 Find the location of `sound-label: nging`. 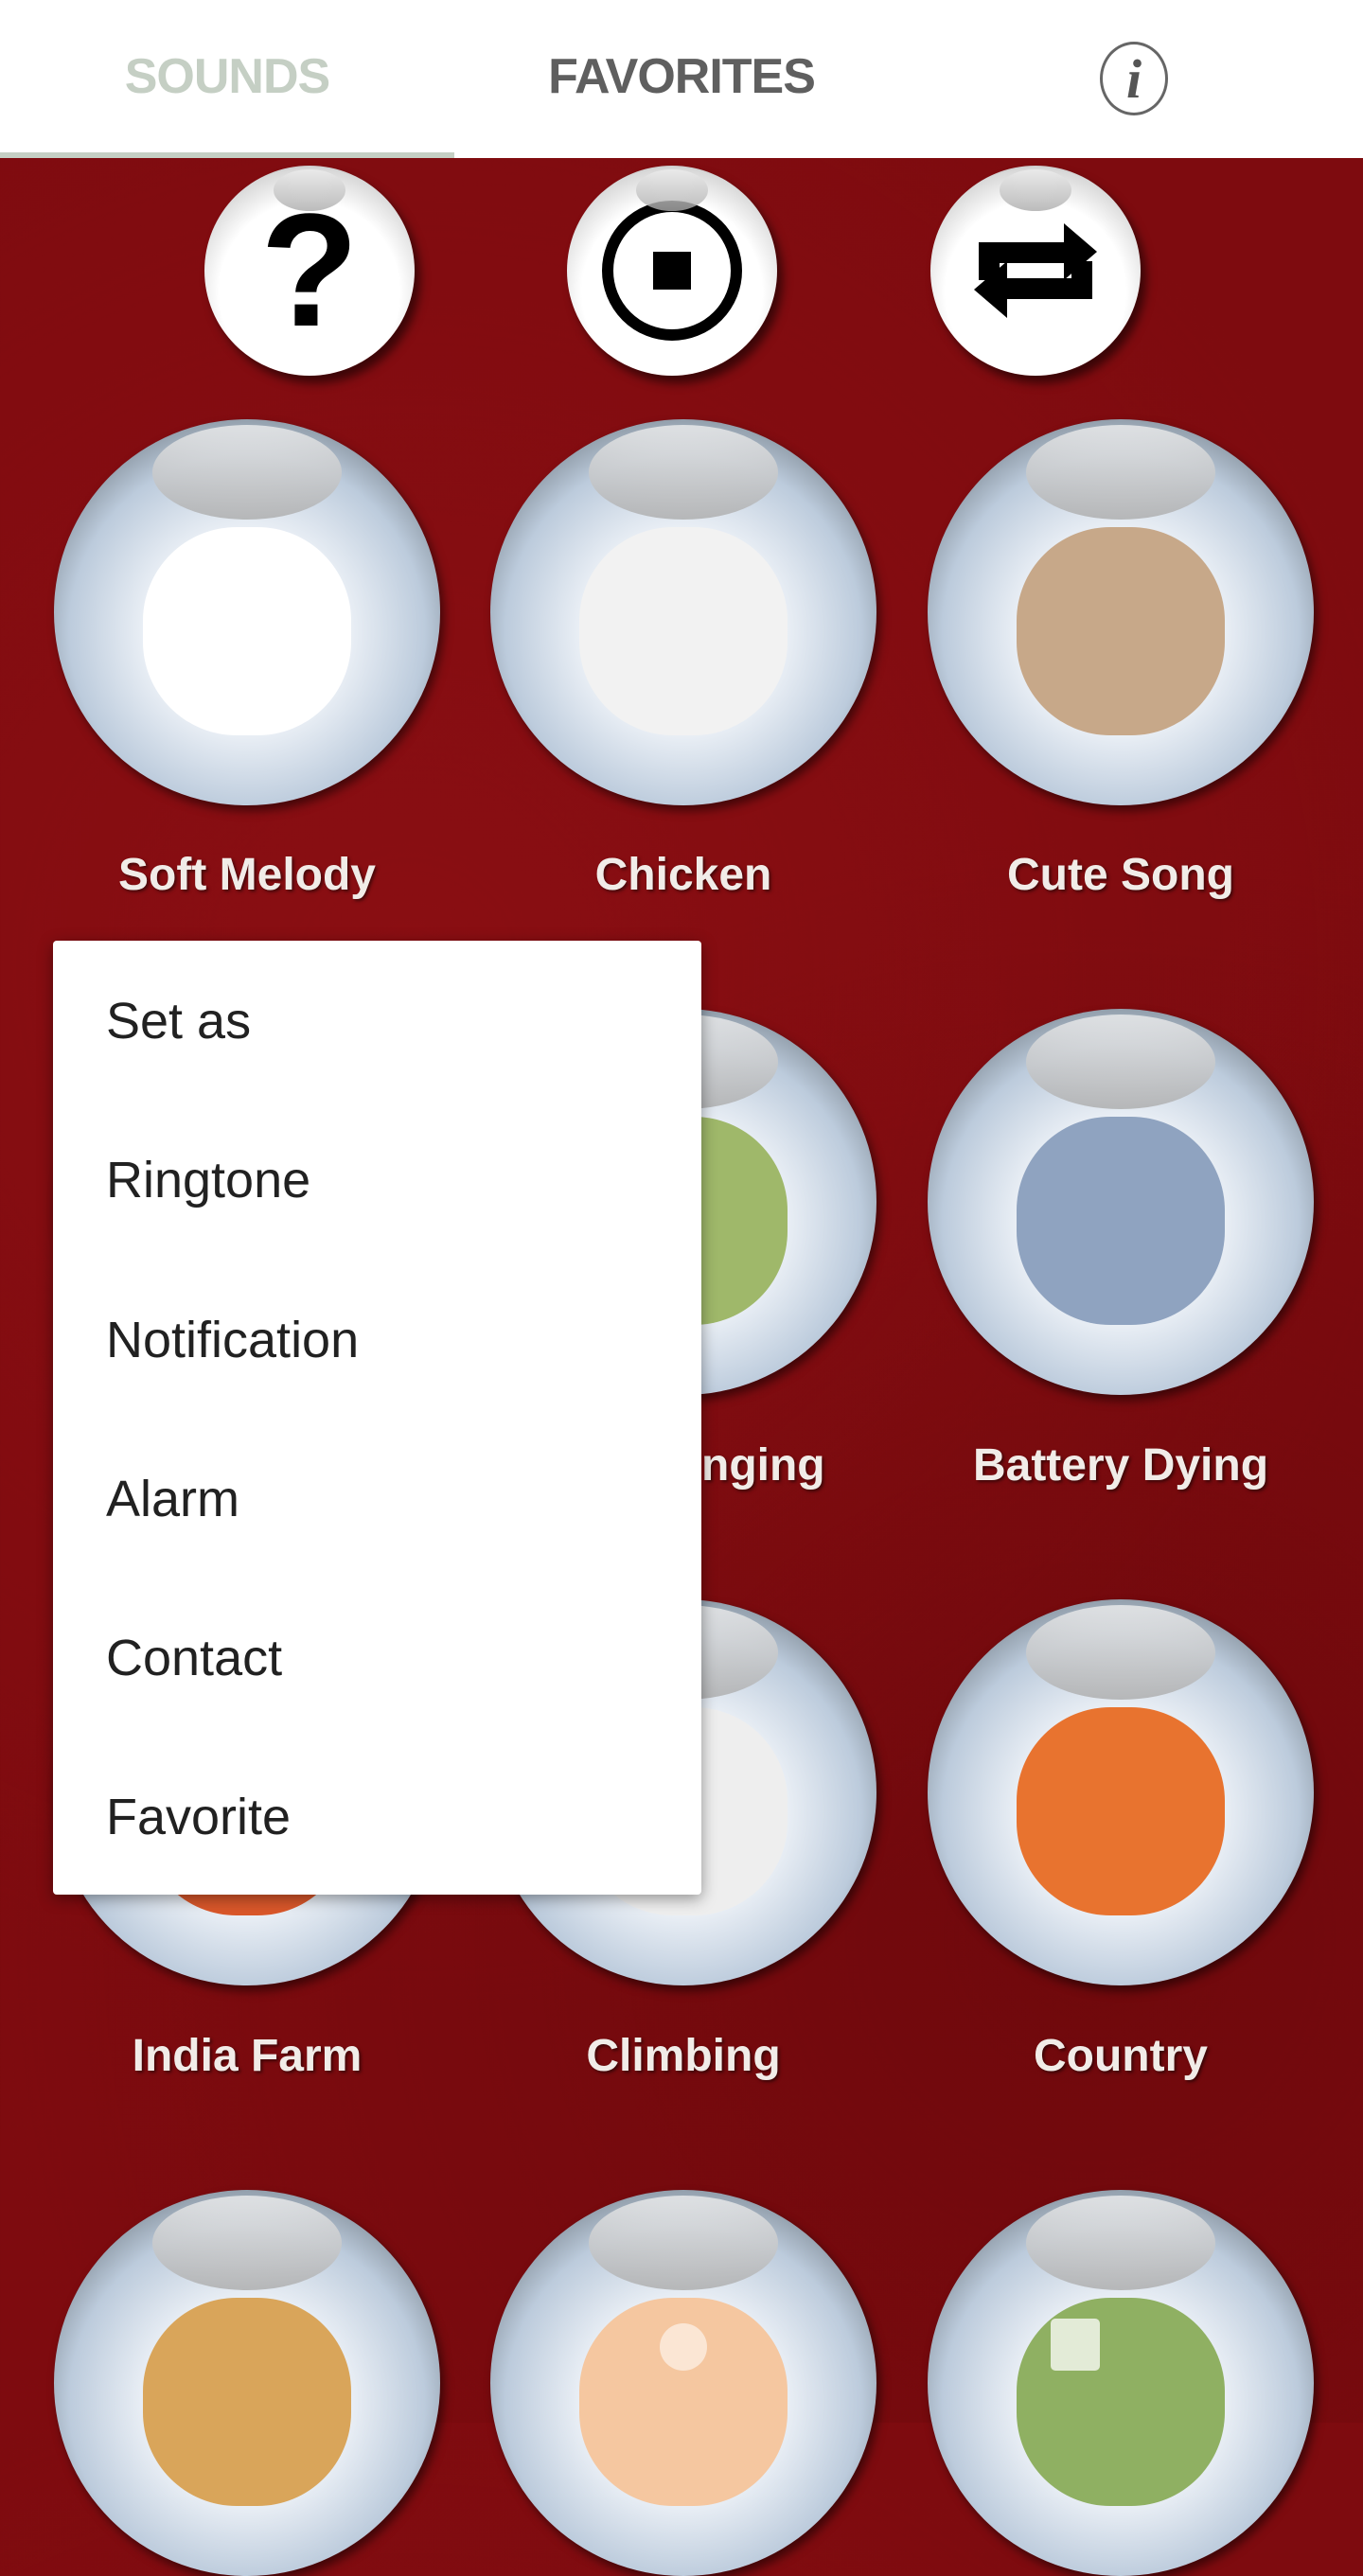

sound-label: nging is located at coordinates (763, 1465).